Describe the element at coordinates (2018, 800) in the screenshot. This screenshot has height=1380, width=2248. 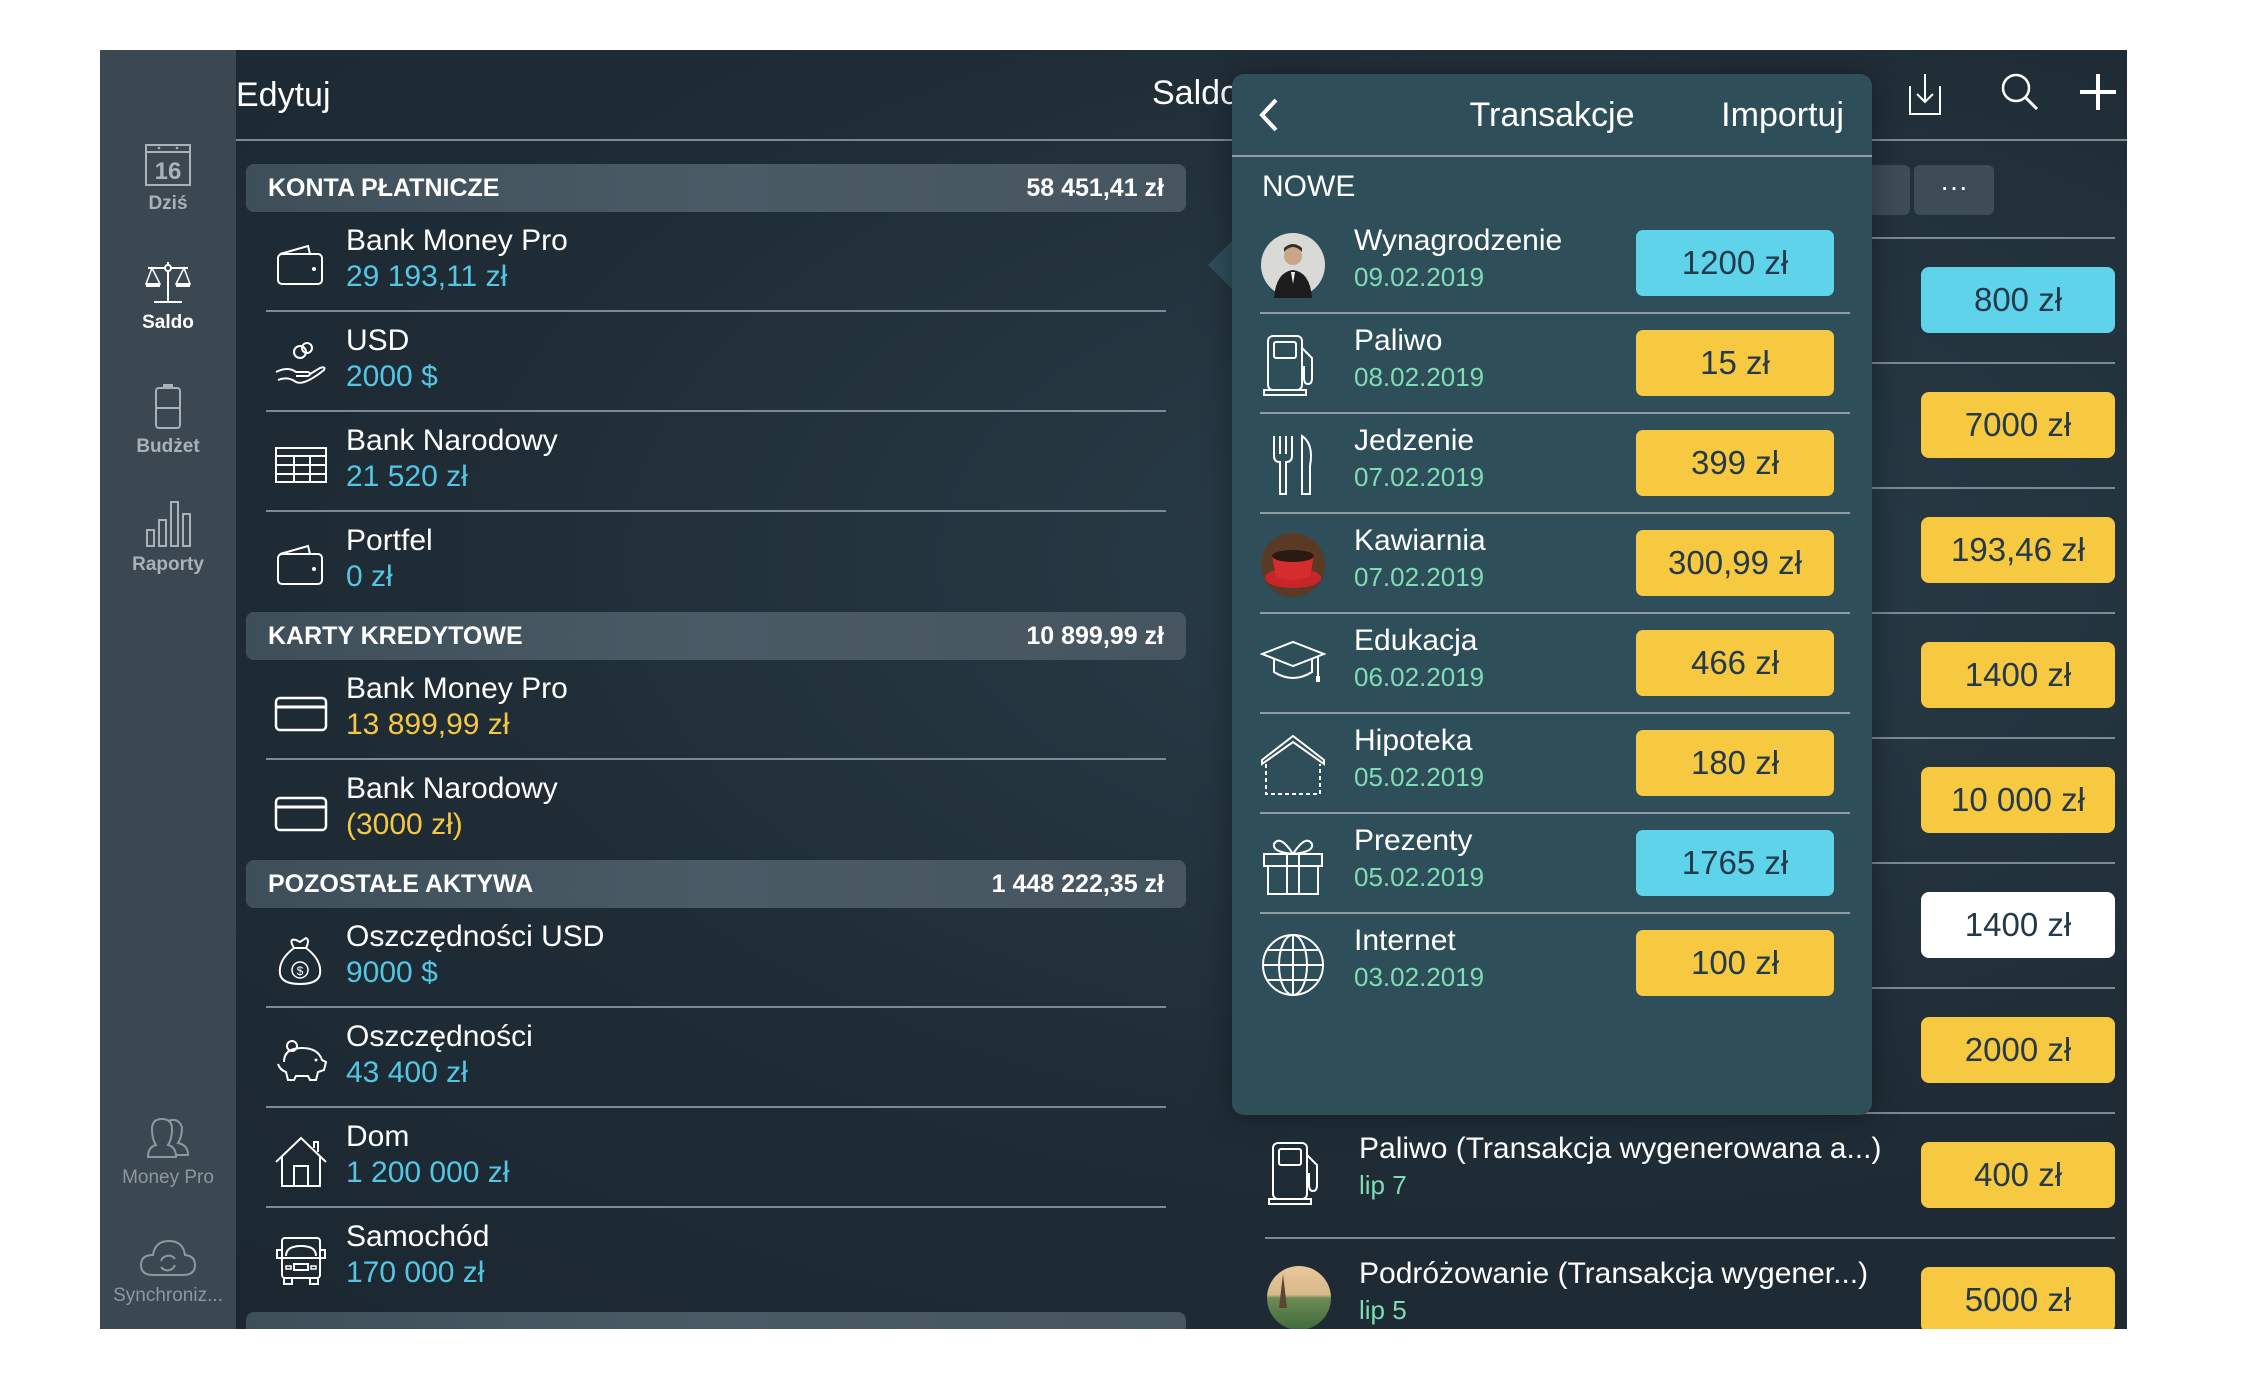
I see `amount-badge: 10 000 zł` at that location.